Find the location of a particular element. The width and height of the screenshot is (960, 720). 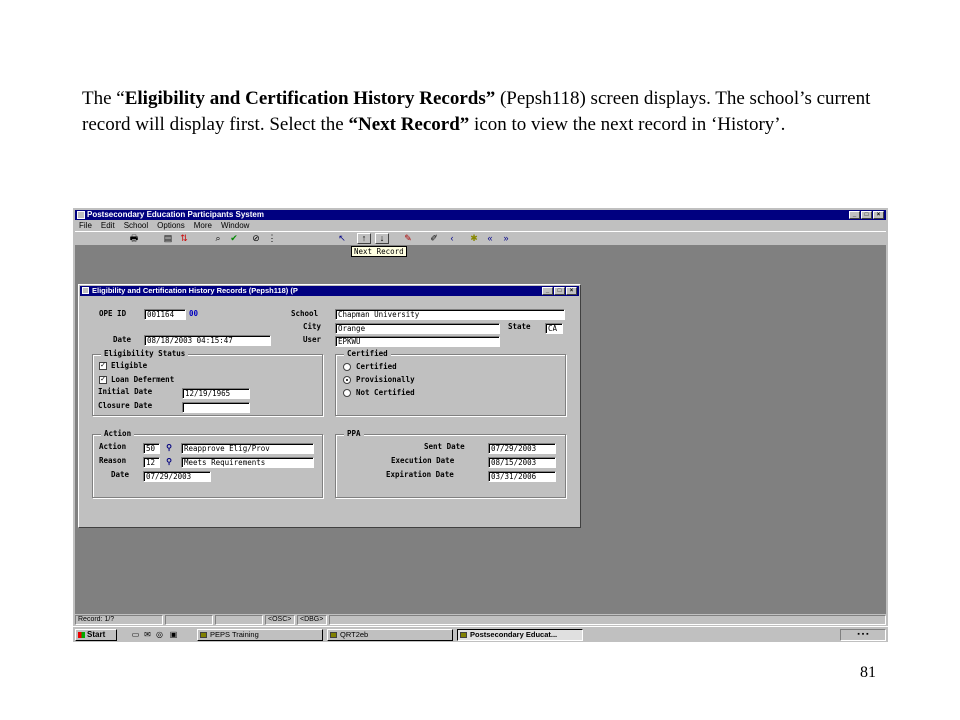

loan-deferment-checkbox: ✓ is located at coordinates (103, 380).